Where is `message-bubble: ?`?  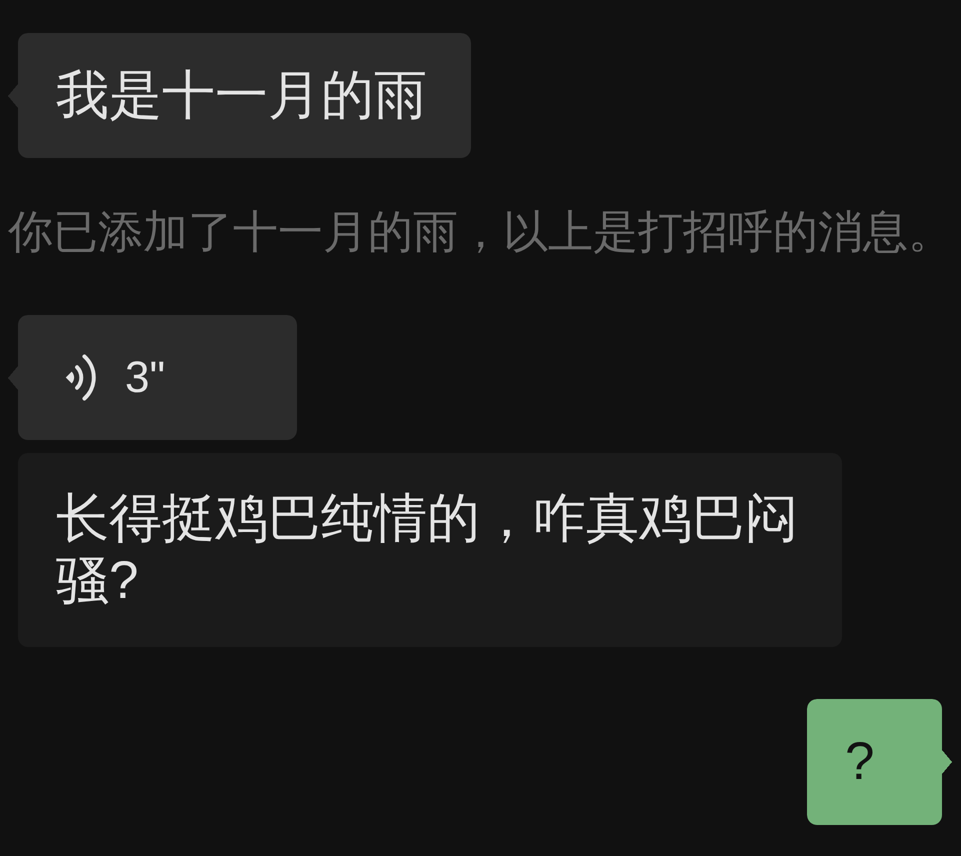 message-bubble: ? is located at coordinates (879, 762).